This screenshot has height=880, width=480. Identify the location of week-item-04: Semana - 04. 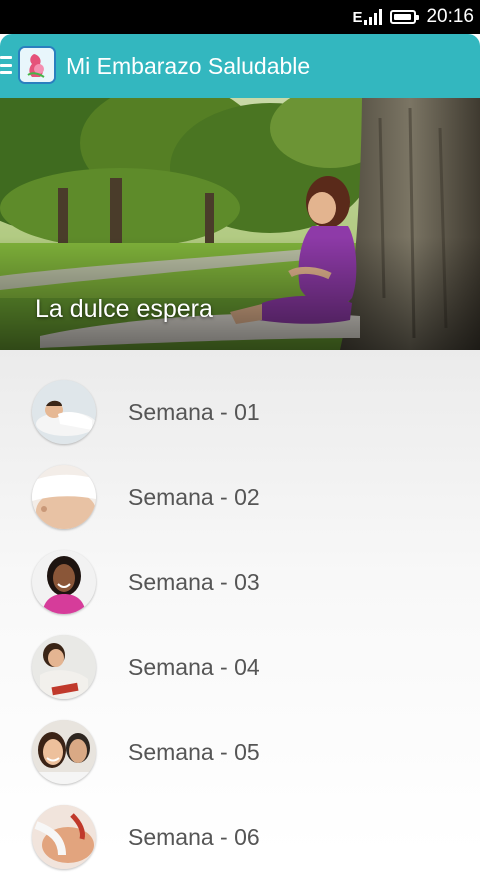
(240, 667).